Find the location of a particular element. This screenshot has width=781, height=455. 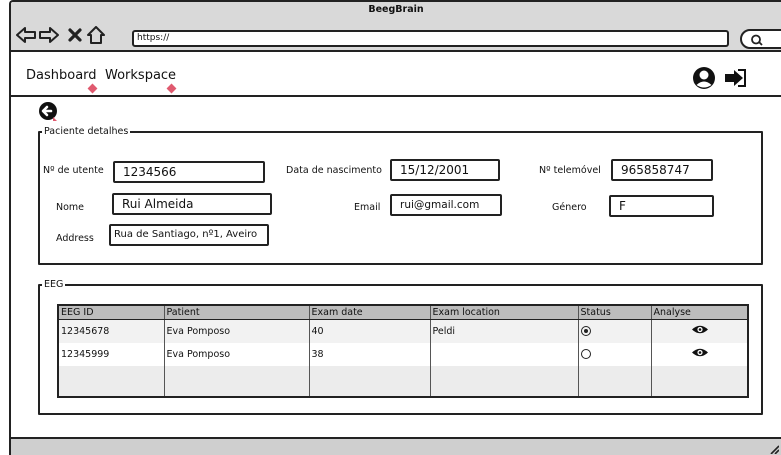

col-header-patient: Patient is located at coordinates (236, 312).